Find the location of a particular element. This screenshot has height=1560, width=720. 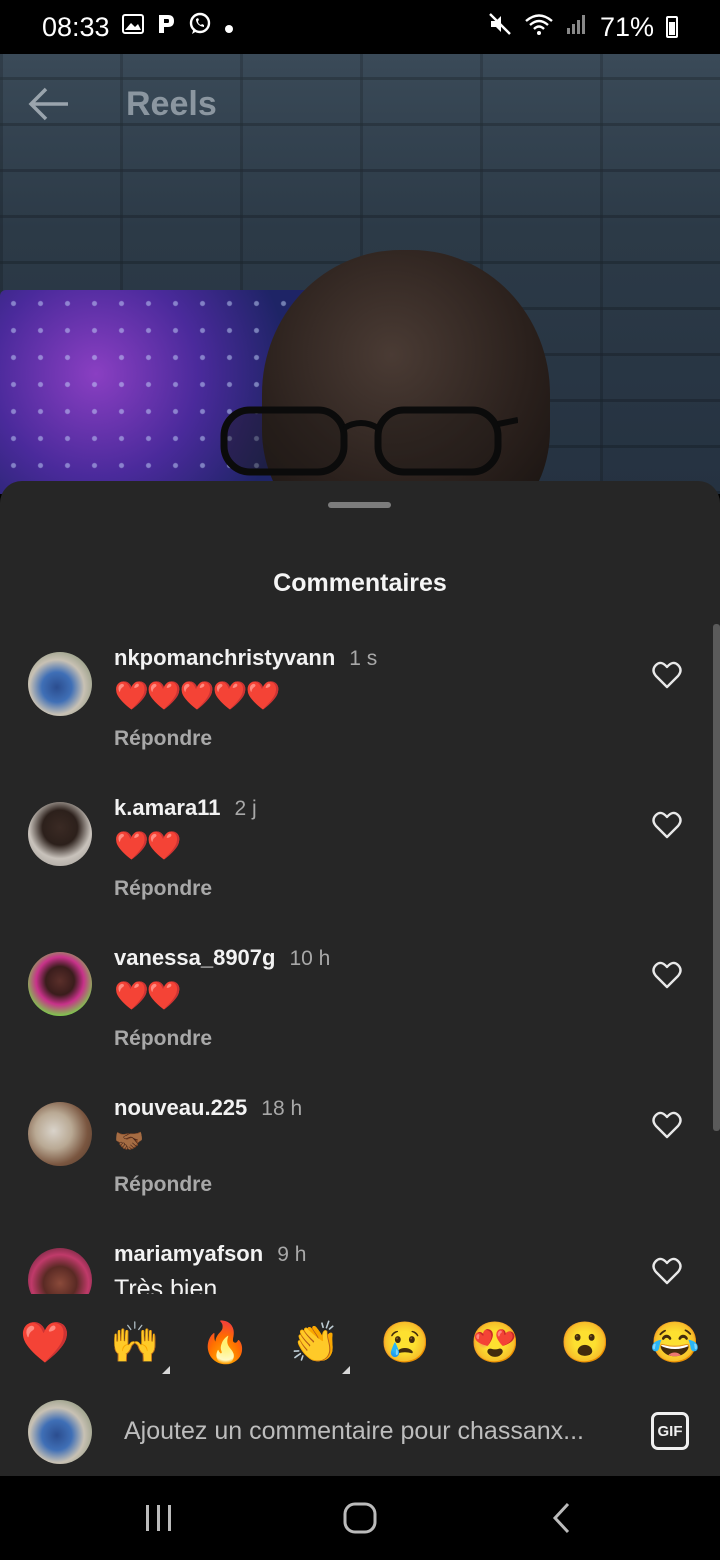

comment-header: nkpomanchristyvann 1 s is located at coordinates (245, 658).